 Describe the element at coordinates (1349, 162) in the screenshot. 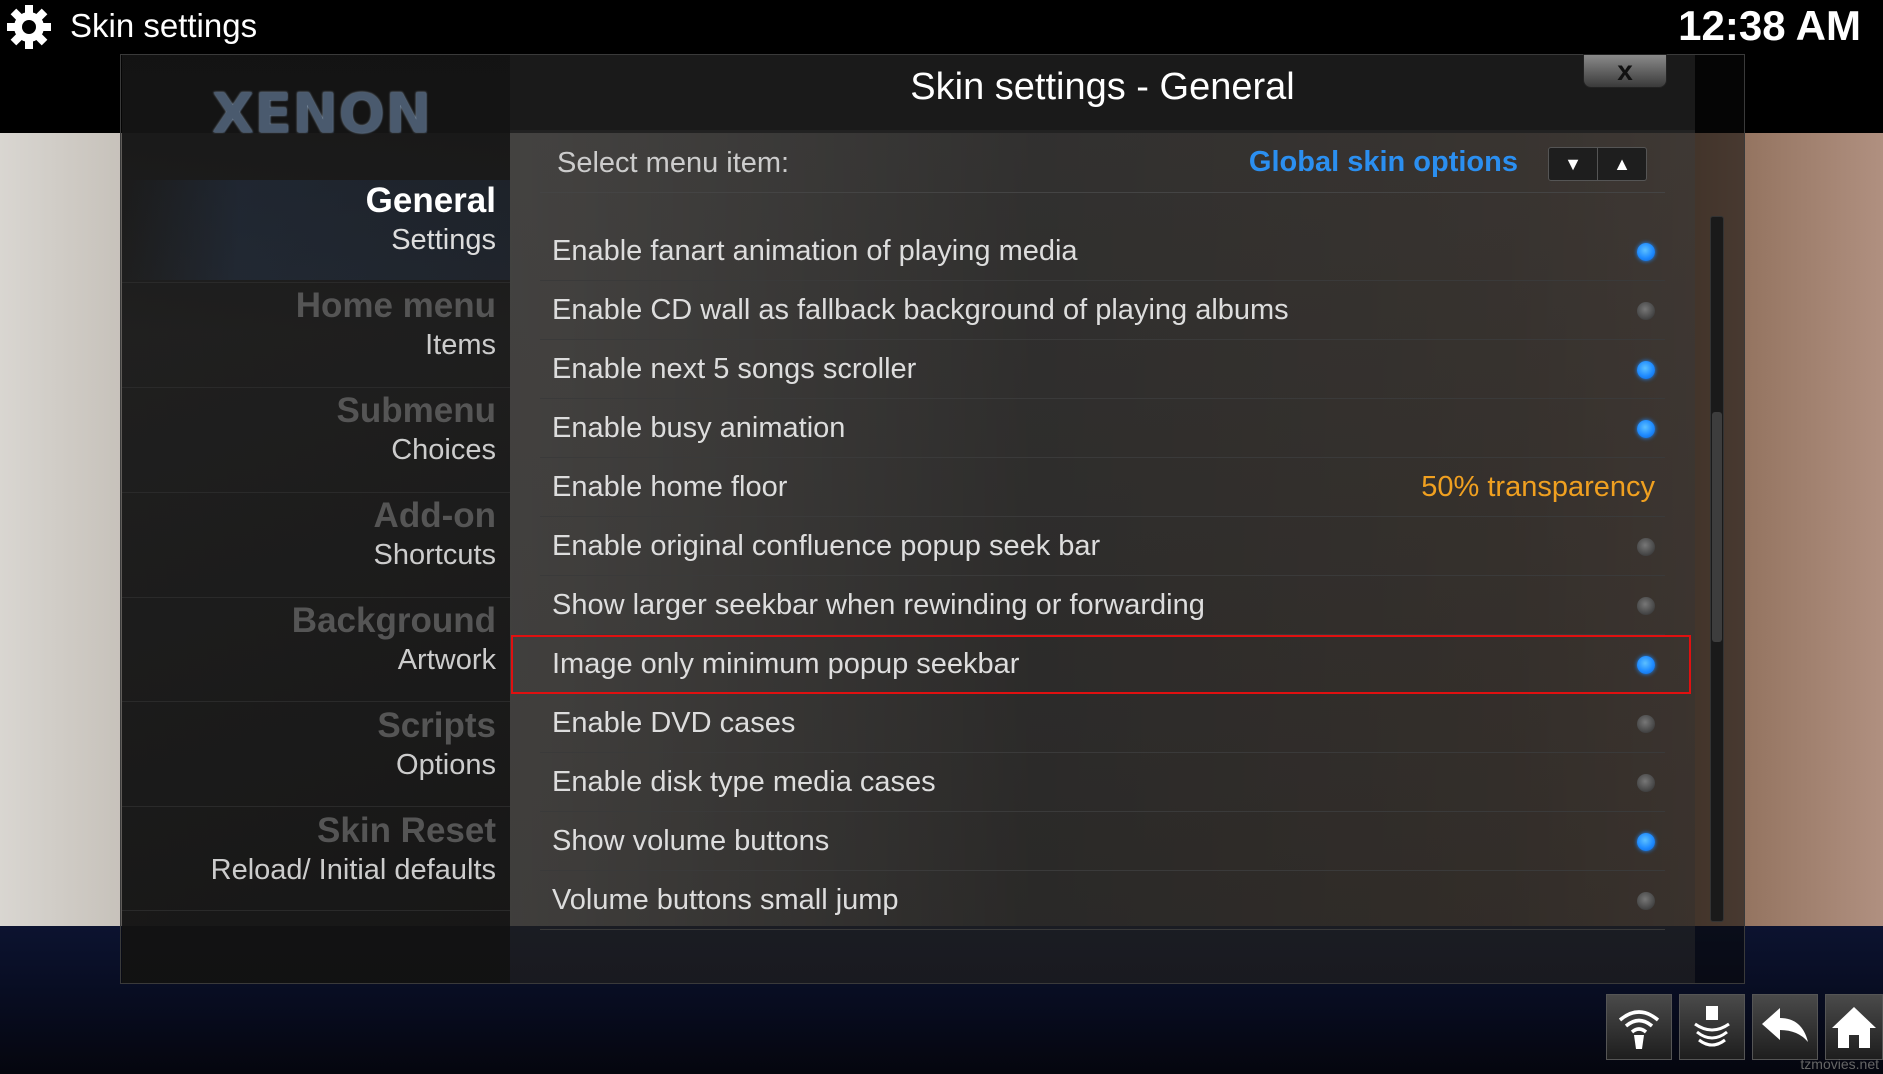

I see `select-menu-value: Global skin options` at that location.